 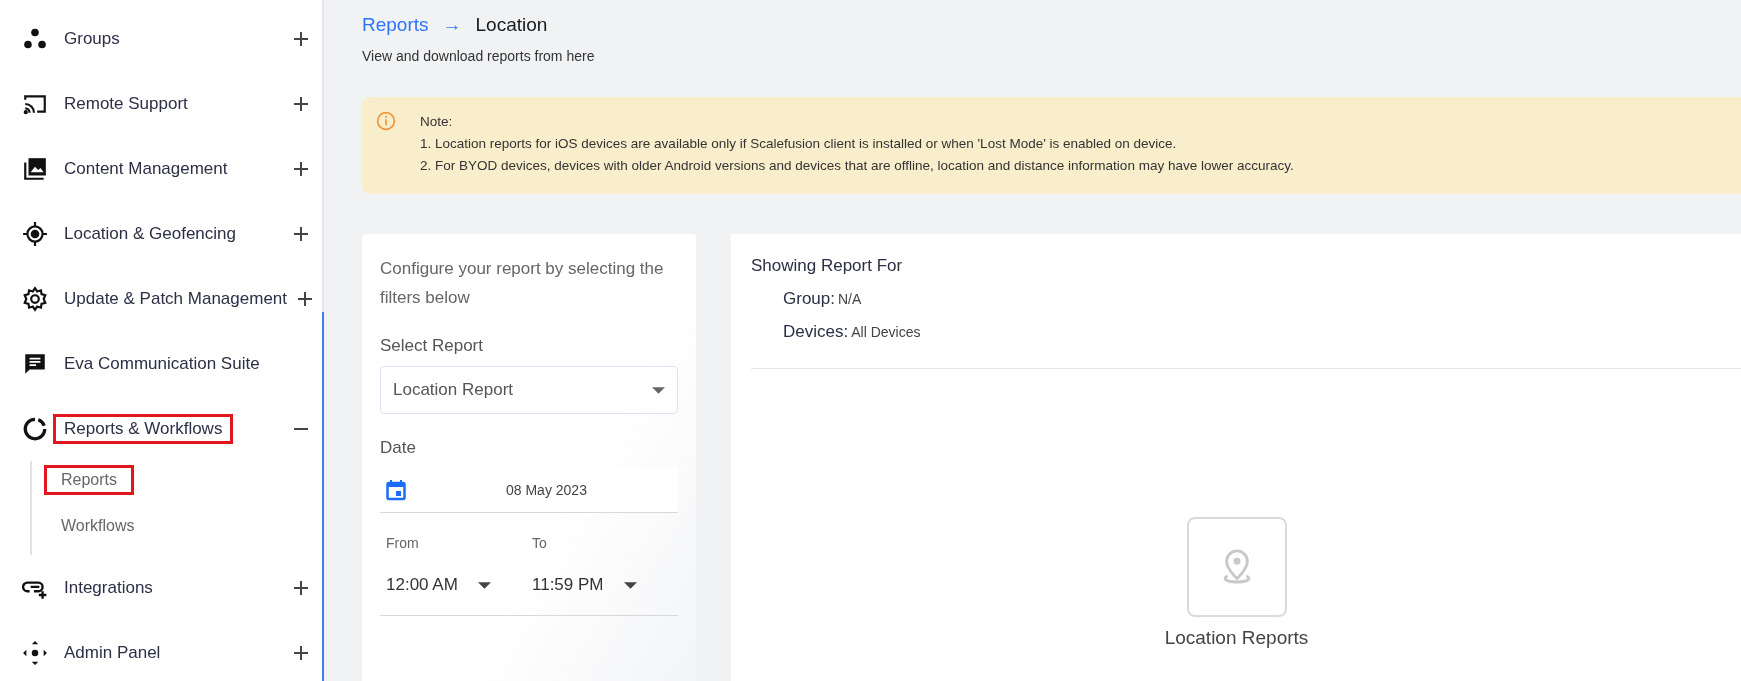 I want to click on sidebar-item-label: Content Management, so click(x=146, y=168).